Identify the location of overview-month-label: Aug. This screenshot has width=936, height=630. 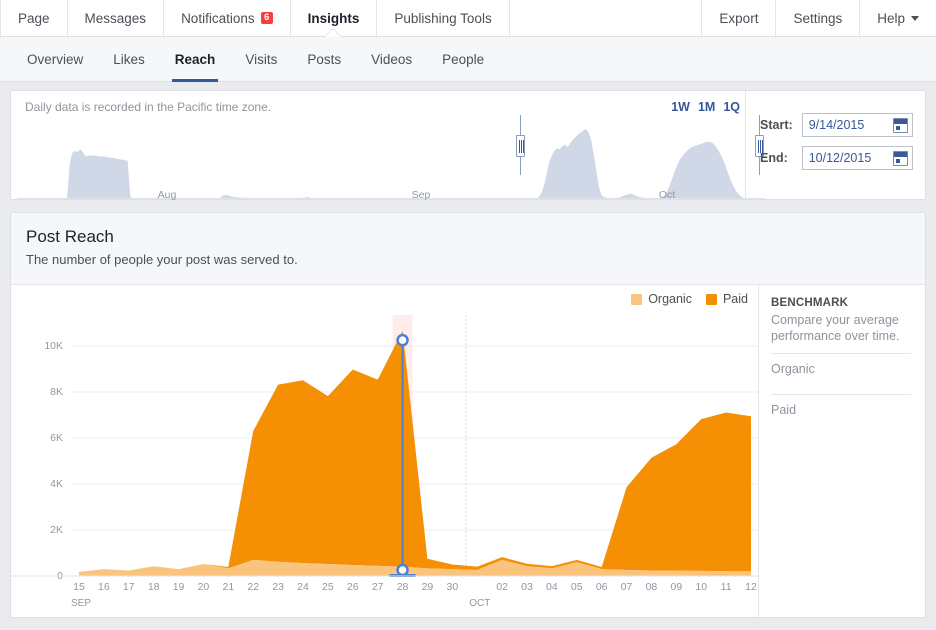
(167, 195).